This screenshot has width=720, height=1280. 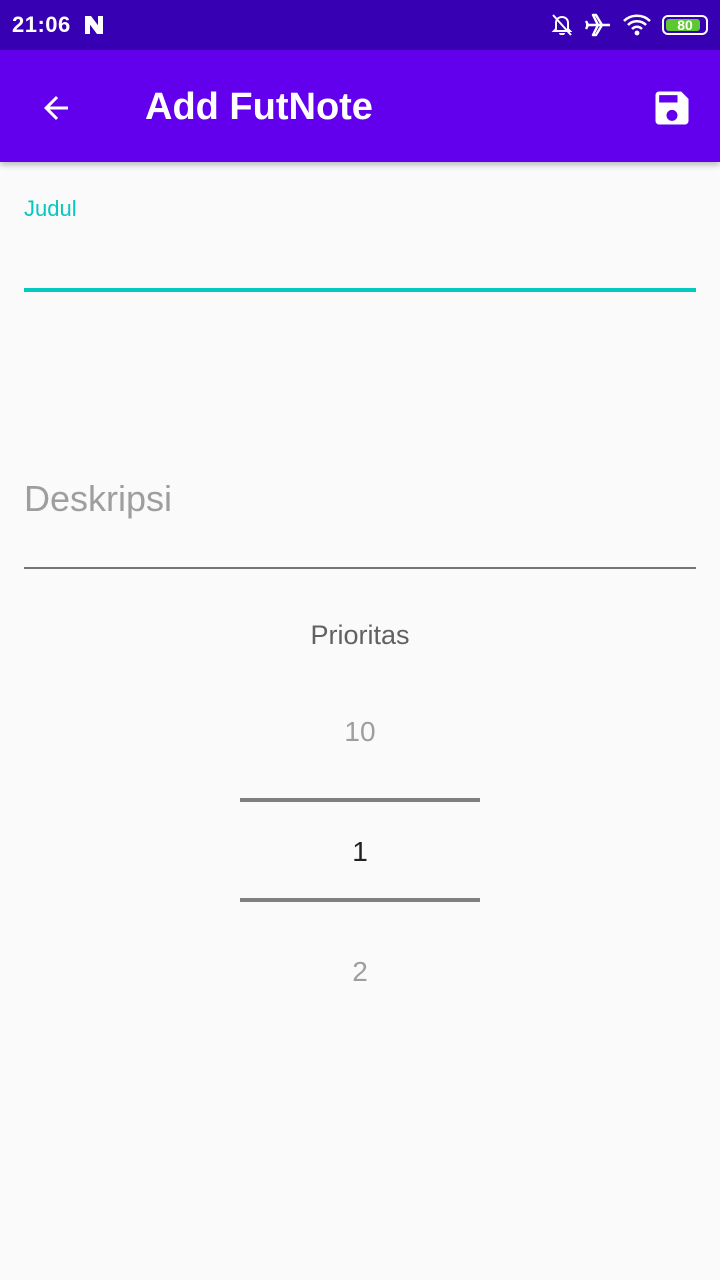 I want to click on bell-off-icon, so click(x=562, y=25).